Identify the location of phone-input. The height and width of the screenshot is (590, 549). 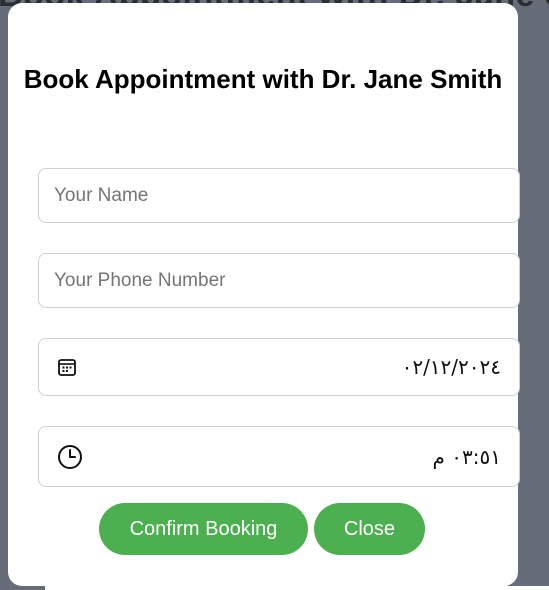
(279, 280).